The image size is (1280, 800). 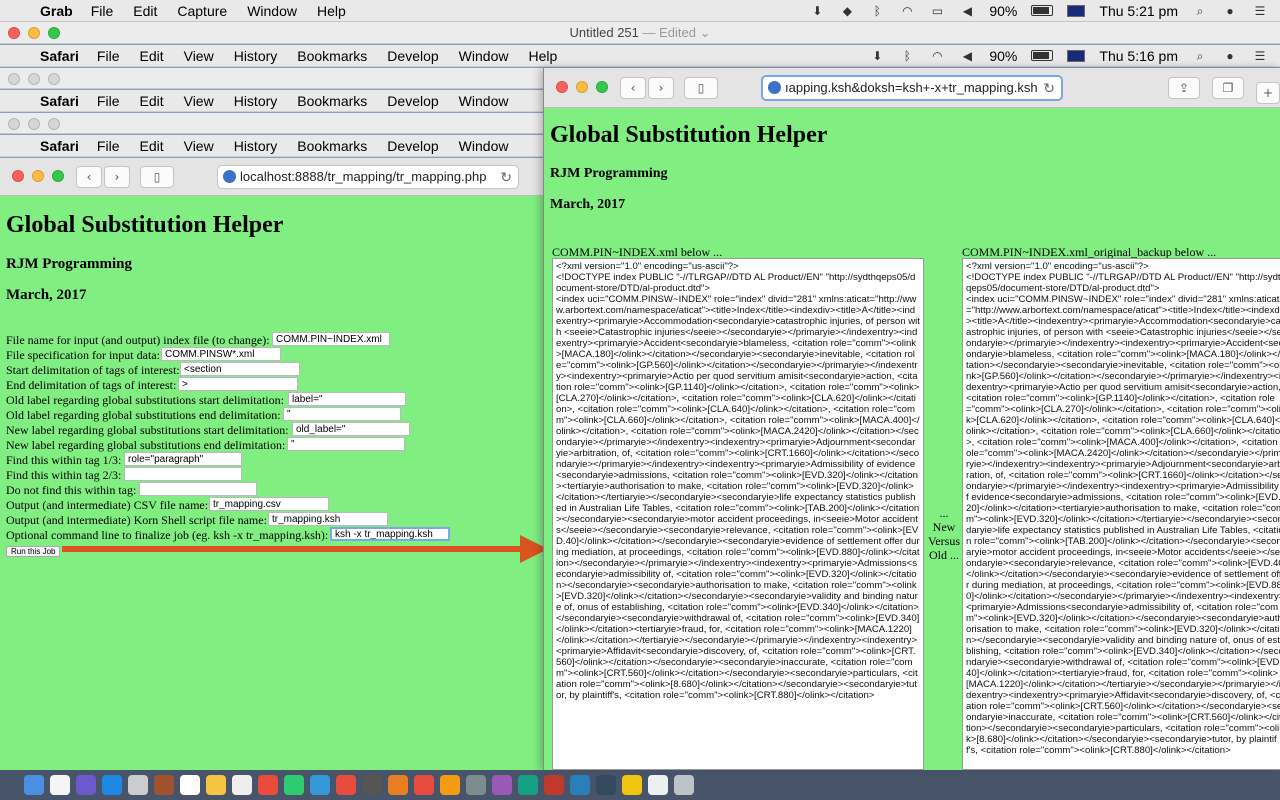 What do you see at coordinates (331, 339) in the screenshot?
I see `index-file-input` at bounding box center [331, 339].